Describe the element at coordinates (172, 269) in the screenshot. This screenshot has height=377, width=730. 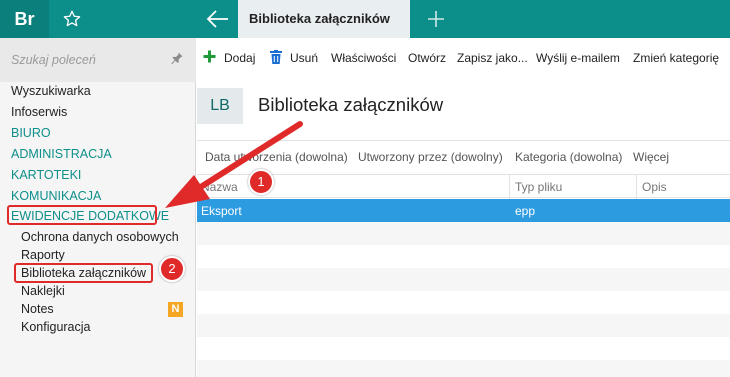
I see `step-badge-2: 2` at that location.